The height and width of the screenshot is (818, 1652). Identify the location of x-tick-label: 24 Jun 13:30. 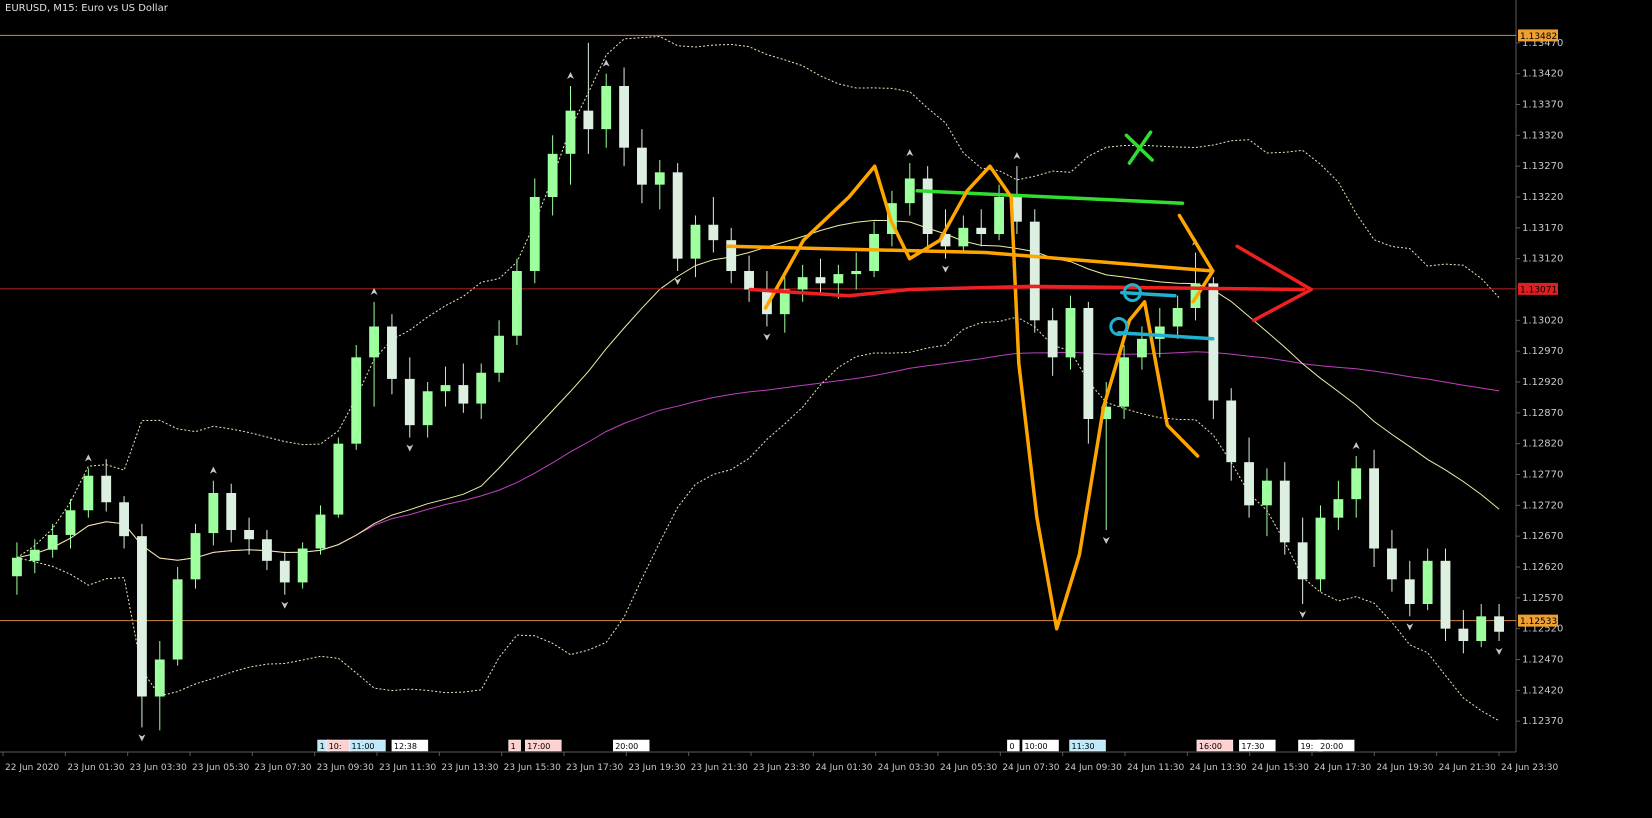
(1217, 768).